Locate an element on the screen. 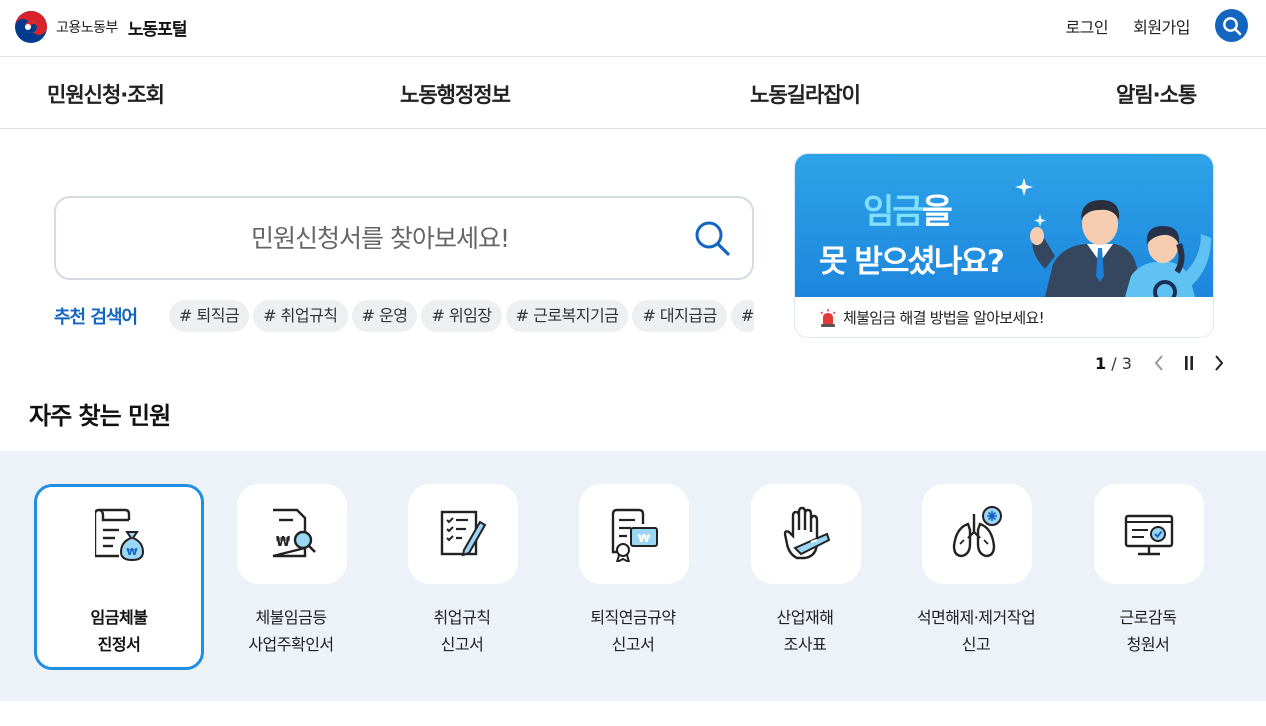  prev-slide-button is located at coordinates (1159, 363).